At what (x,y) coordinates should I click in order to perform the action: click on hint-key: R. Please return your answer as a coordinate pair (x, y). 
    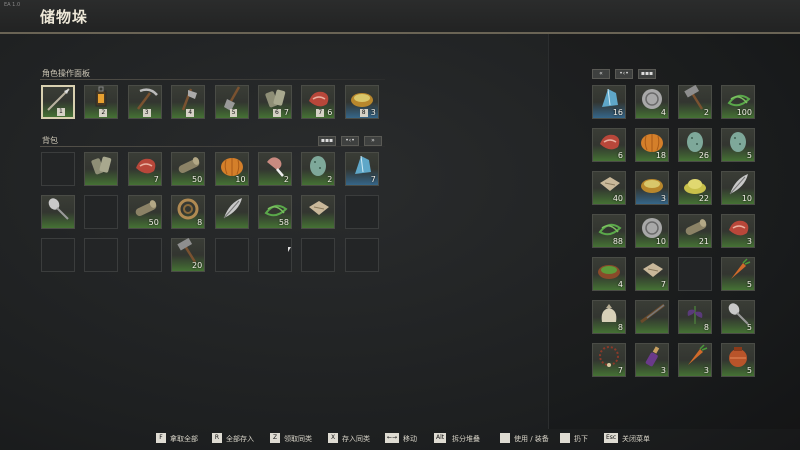
    Looking at the image, I should click on (217, 438).